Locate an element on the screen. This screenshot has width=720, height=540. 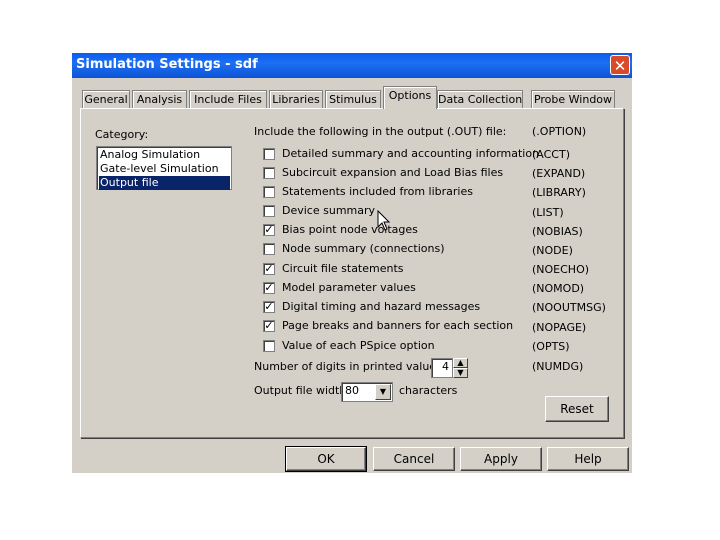
category-item-output-file: Output file is located at coordinates (164, 183).